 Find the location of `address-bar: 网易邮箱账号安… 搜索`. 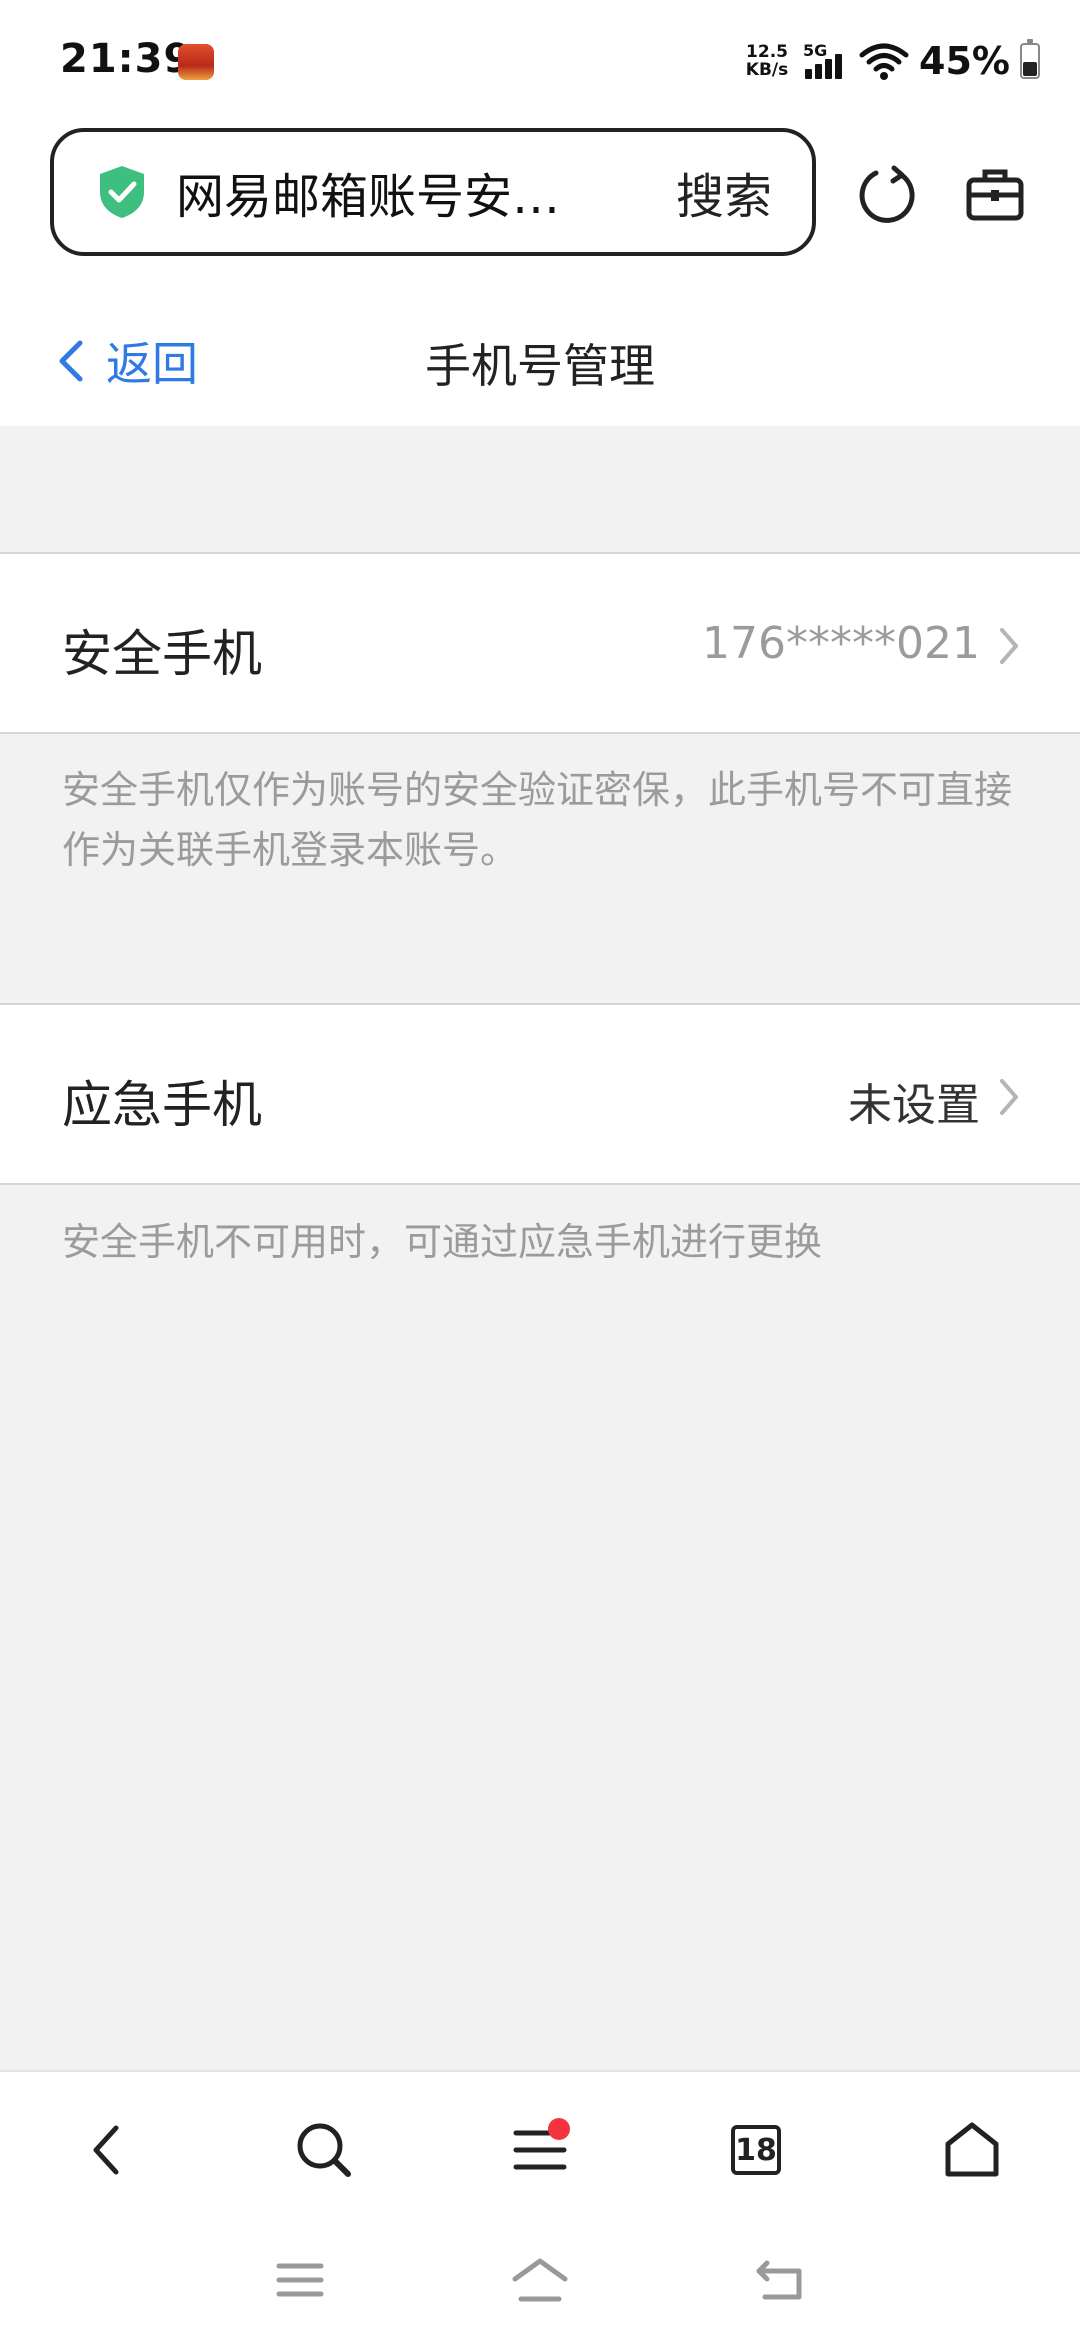

address-bar: 网易邮箱账号安… 搜索 is located at coordinates (433, 192).